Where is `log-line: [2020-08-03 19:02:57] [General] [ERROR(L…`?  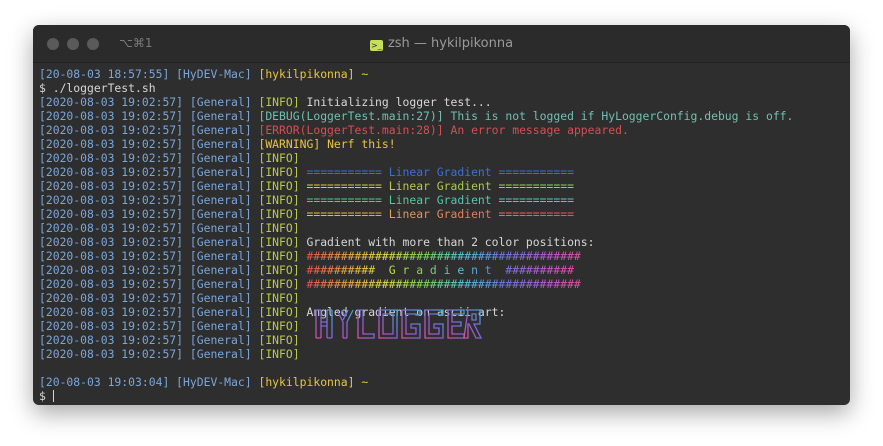
log-line: [2020-08-03 19:02:57] [General] [ERROR(L… is located at coordinates (441, 130).